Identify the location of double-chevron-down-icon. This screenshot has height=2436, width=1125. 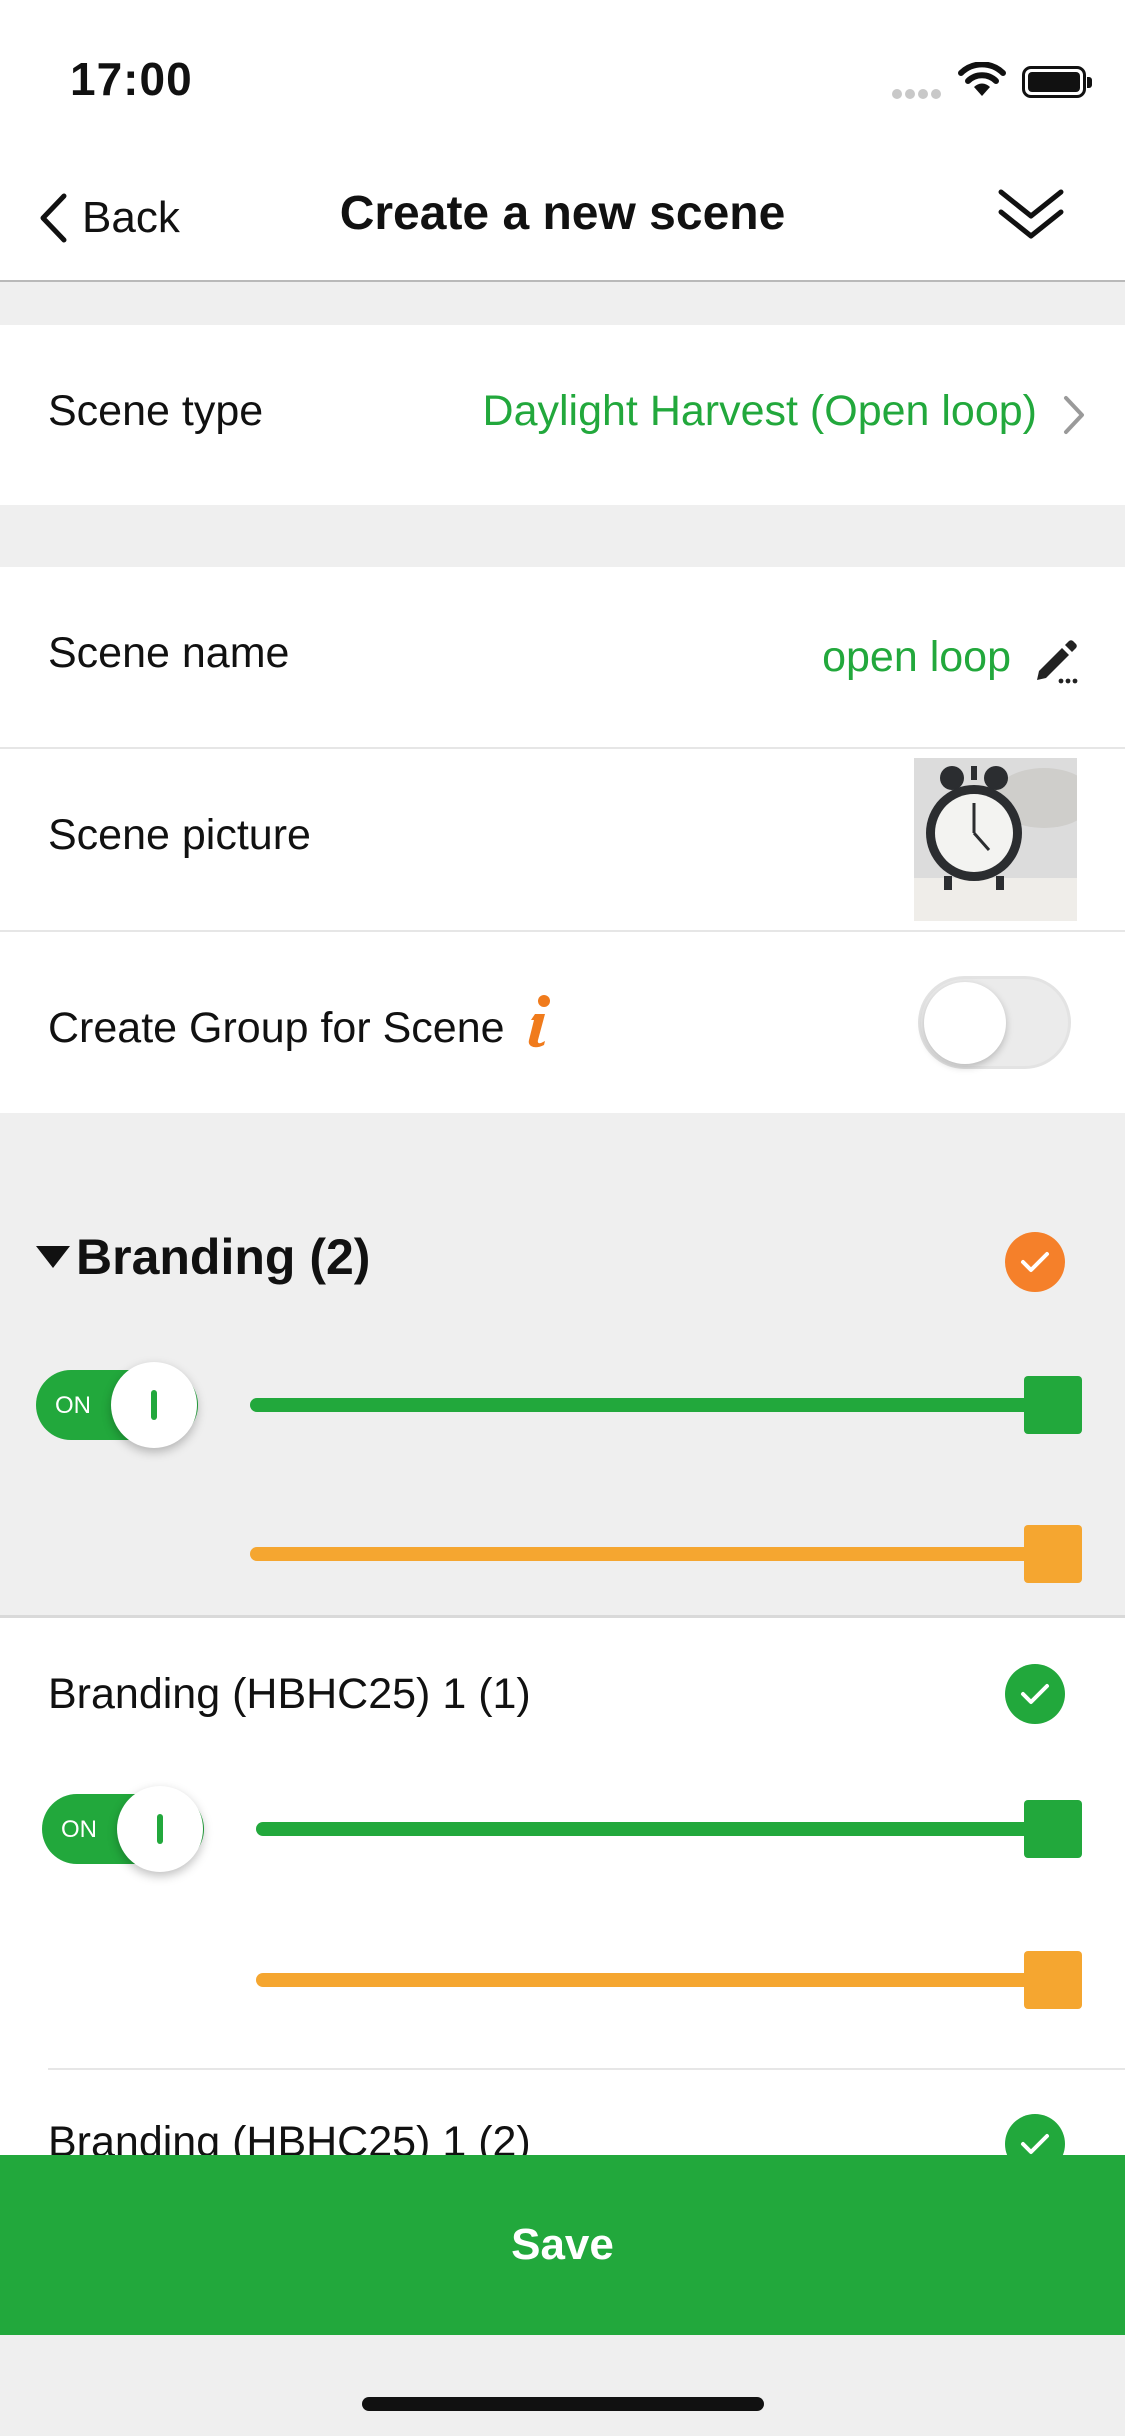
(1031, 215).